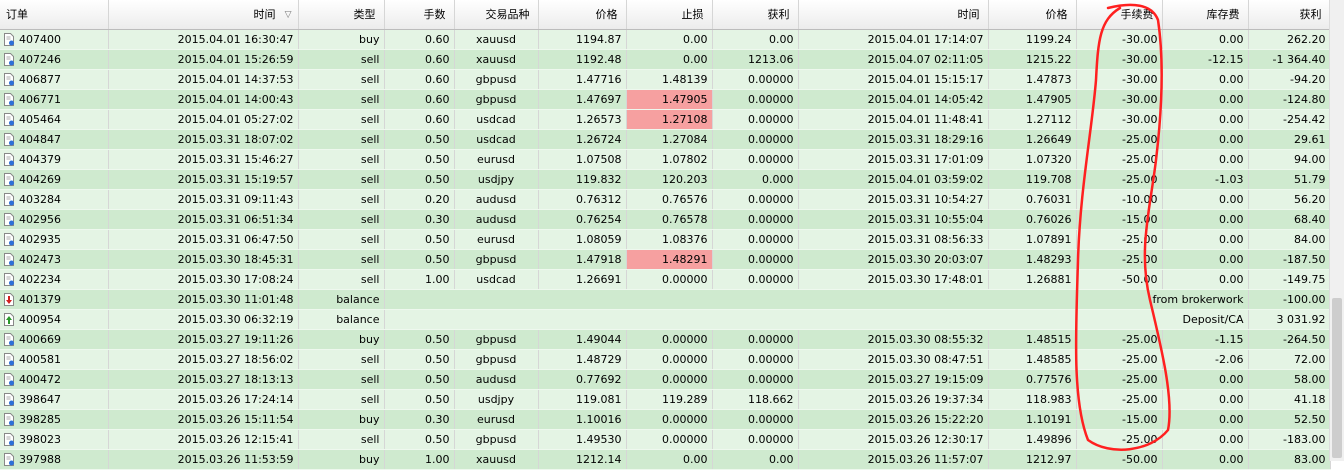 The height and width of the screenshot is (470, 1344). I want to click on column-header-swap: 库存费, so click(1205, 15).